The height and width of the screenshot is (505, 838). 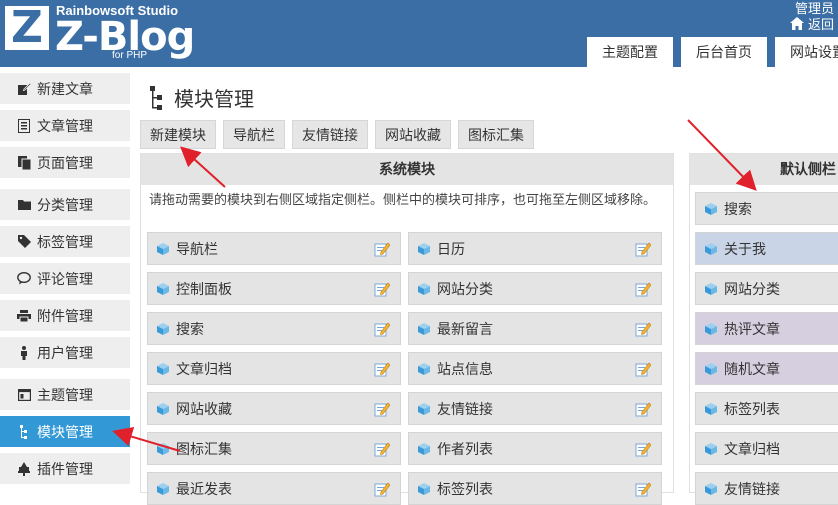 I want to click on sidebar-module: 搜索, so click(x=766, y=208).